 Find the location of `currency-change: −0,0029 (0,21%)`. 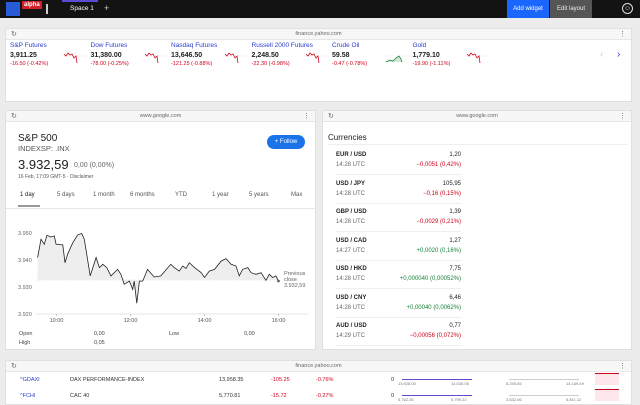

currency-change: −0,0029 (0,21%) is located at coordinates (438, 222).